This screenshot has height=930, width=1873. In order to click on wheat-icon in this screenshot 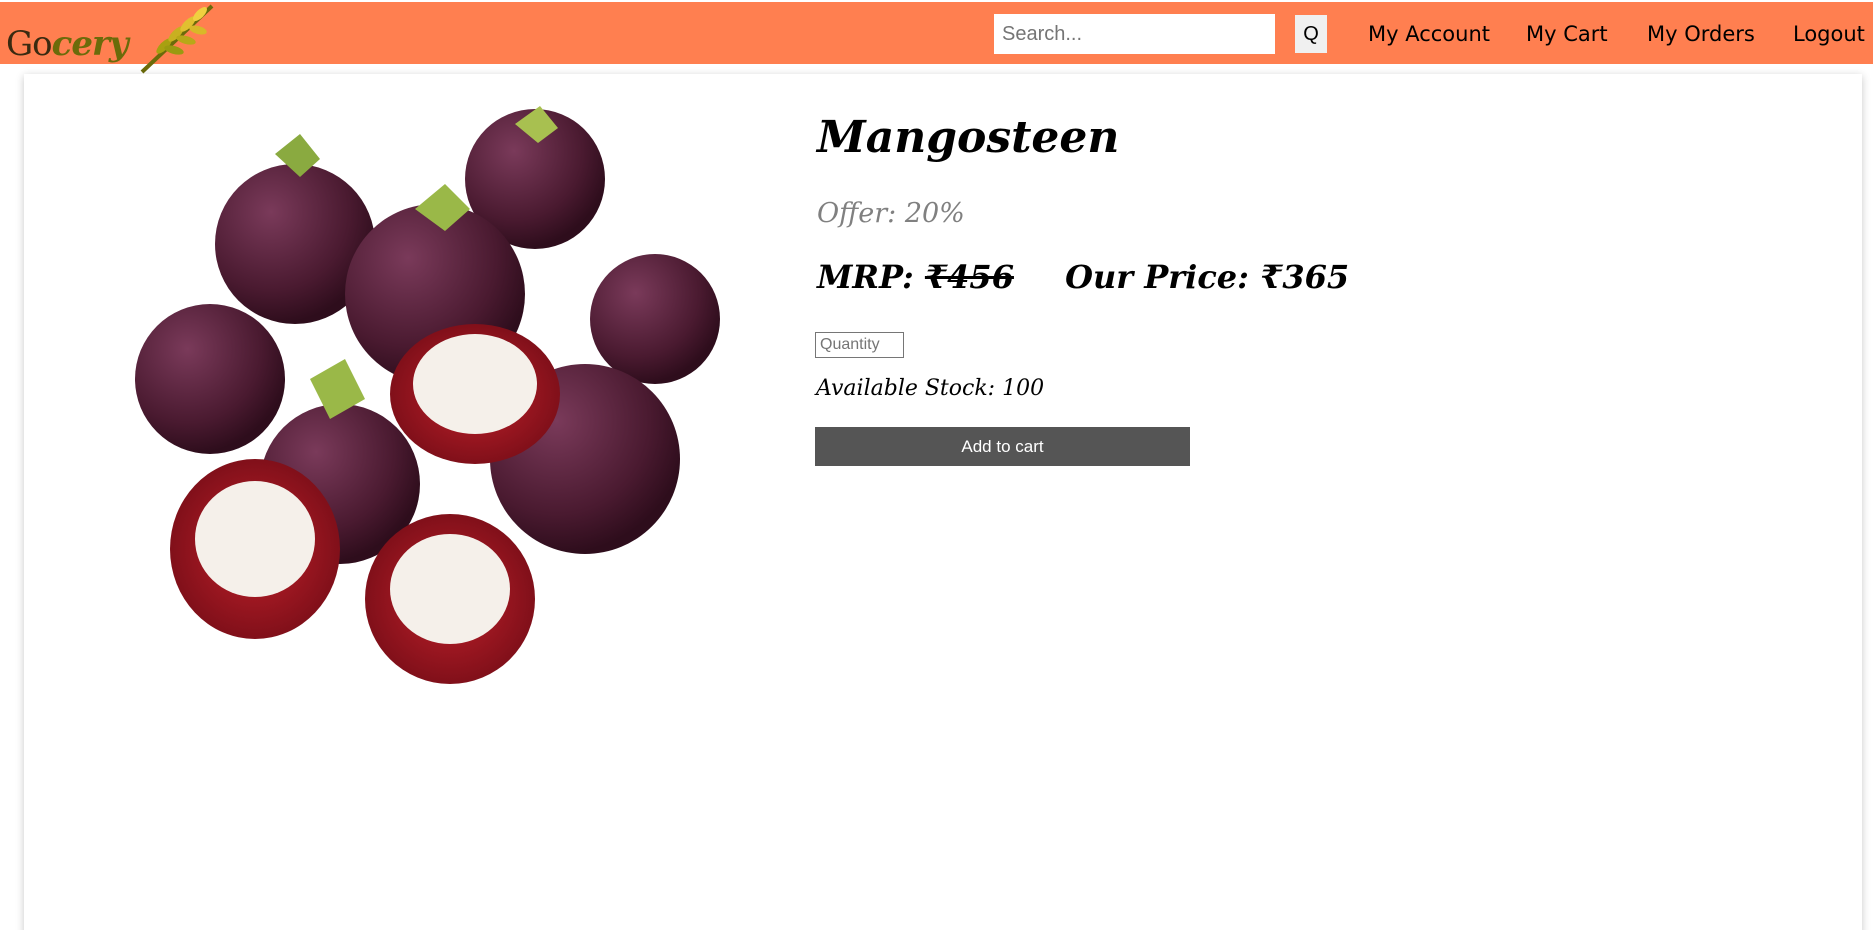, I will do `click(177, 39)`.